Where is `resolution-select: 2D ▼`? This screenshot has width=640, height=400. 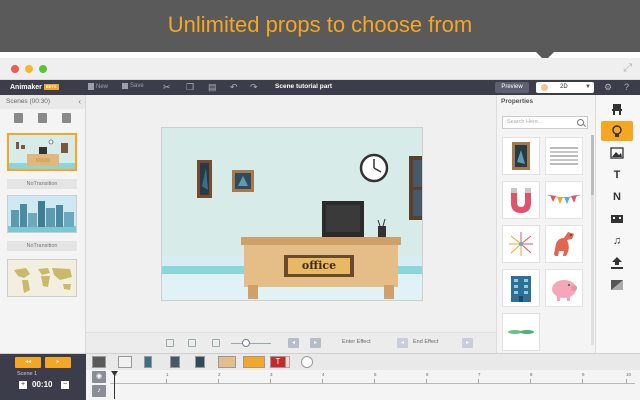 resolution-select: 2D ▼ is located at coordinates (565, 87).